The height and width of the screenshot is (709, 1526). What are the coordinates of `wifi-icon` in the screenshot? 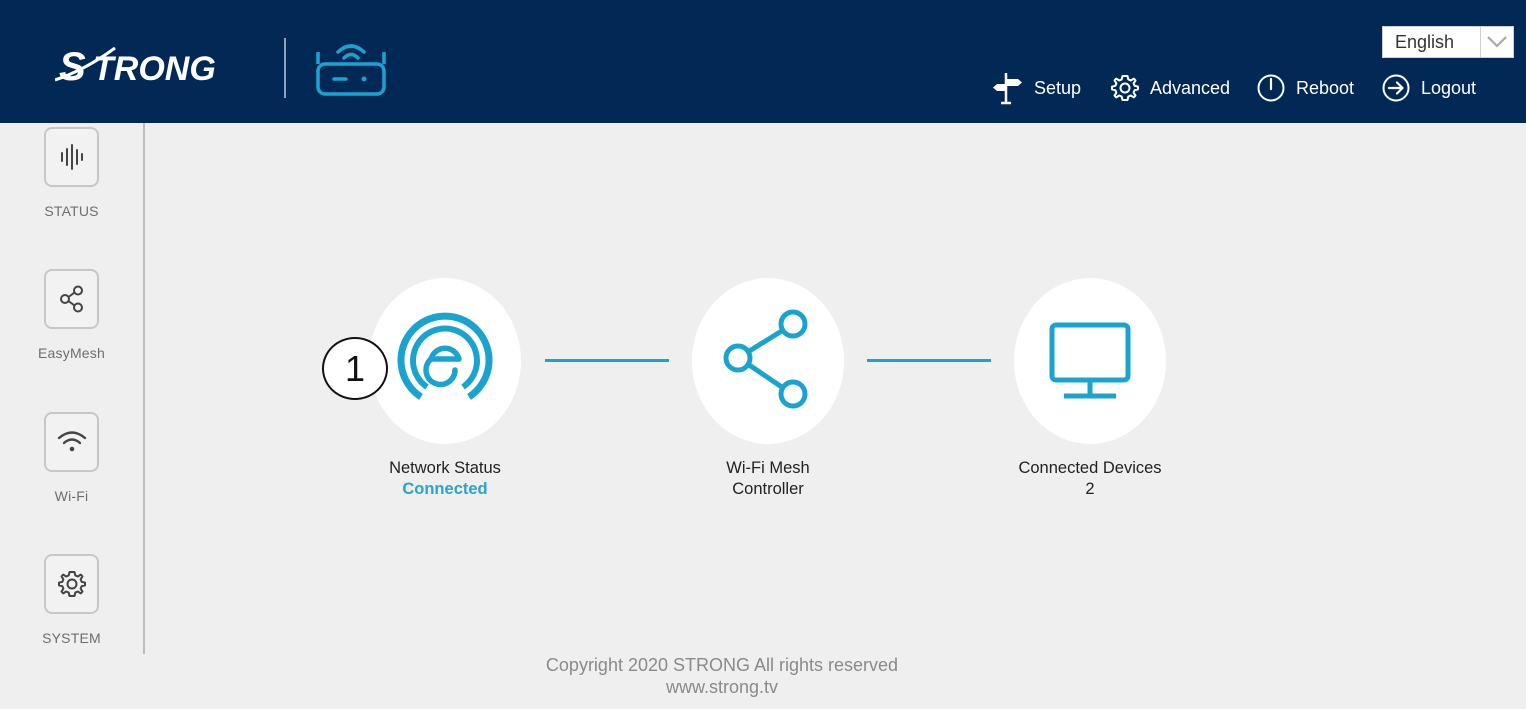 It's located at (71, 441).